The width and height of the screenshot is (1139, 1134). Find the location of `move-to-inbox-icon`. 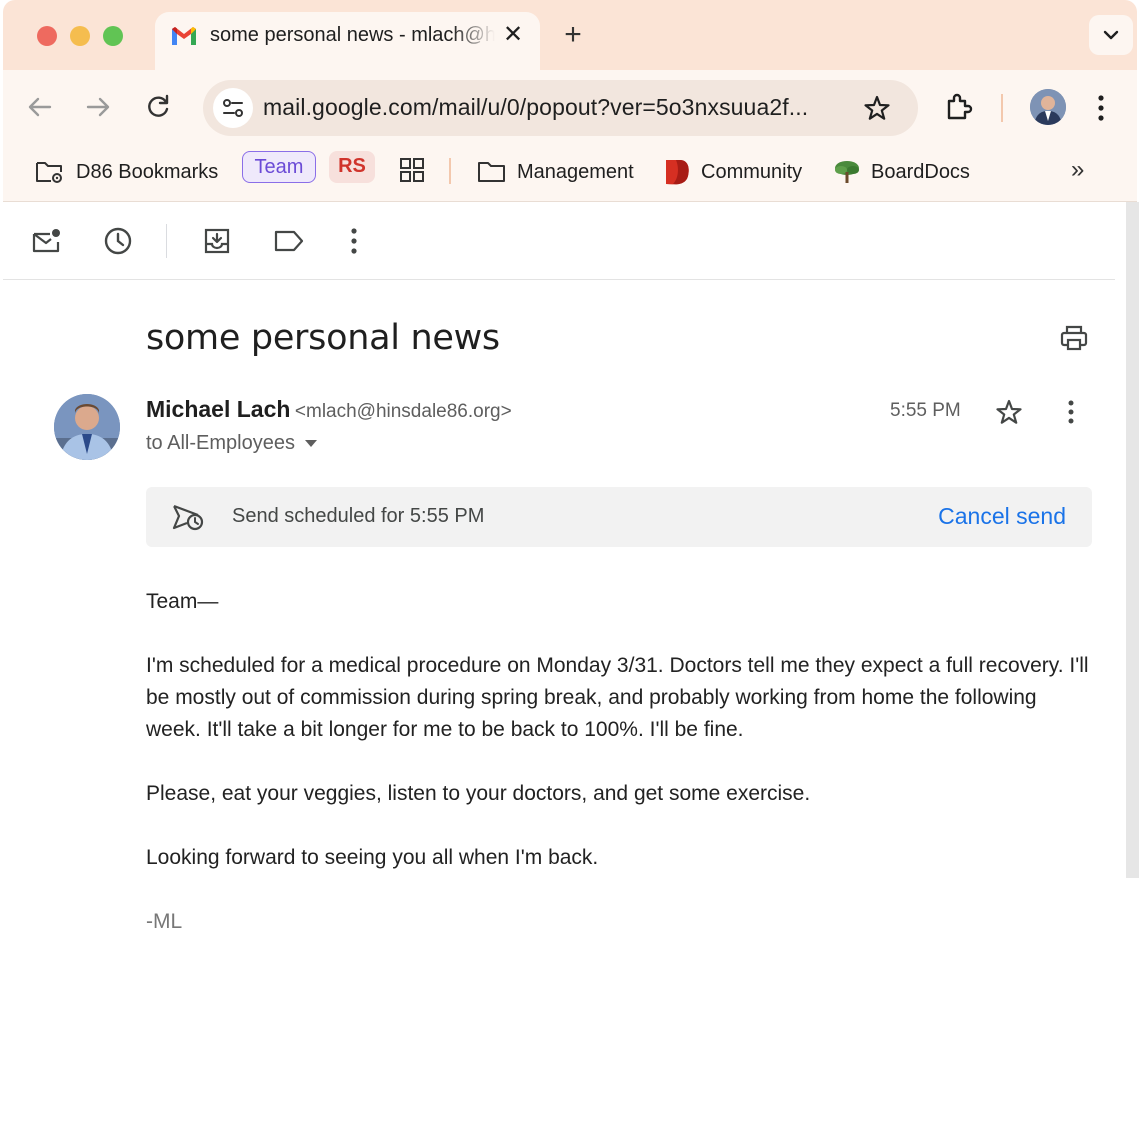

move-to-inbox-icon is located at coordinates (217, 241).